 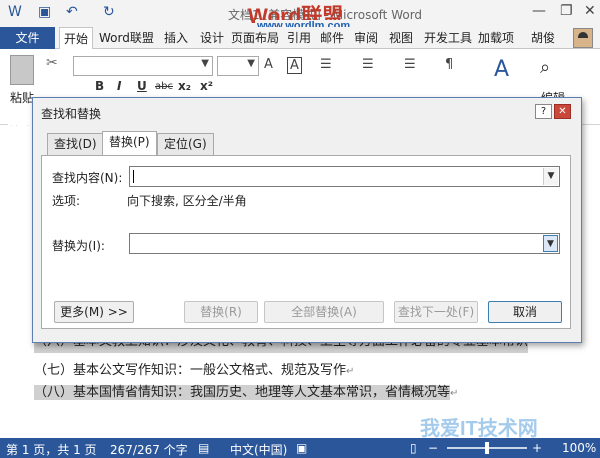 I want to click on replace-button: 替换(R), so click(x=221, y=312).